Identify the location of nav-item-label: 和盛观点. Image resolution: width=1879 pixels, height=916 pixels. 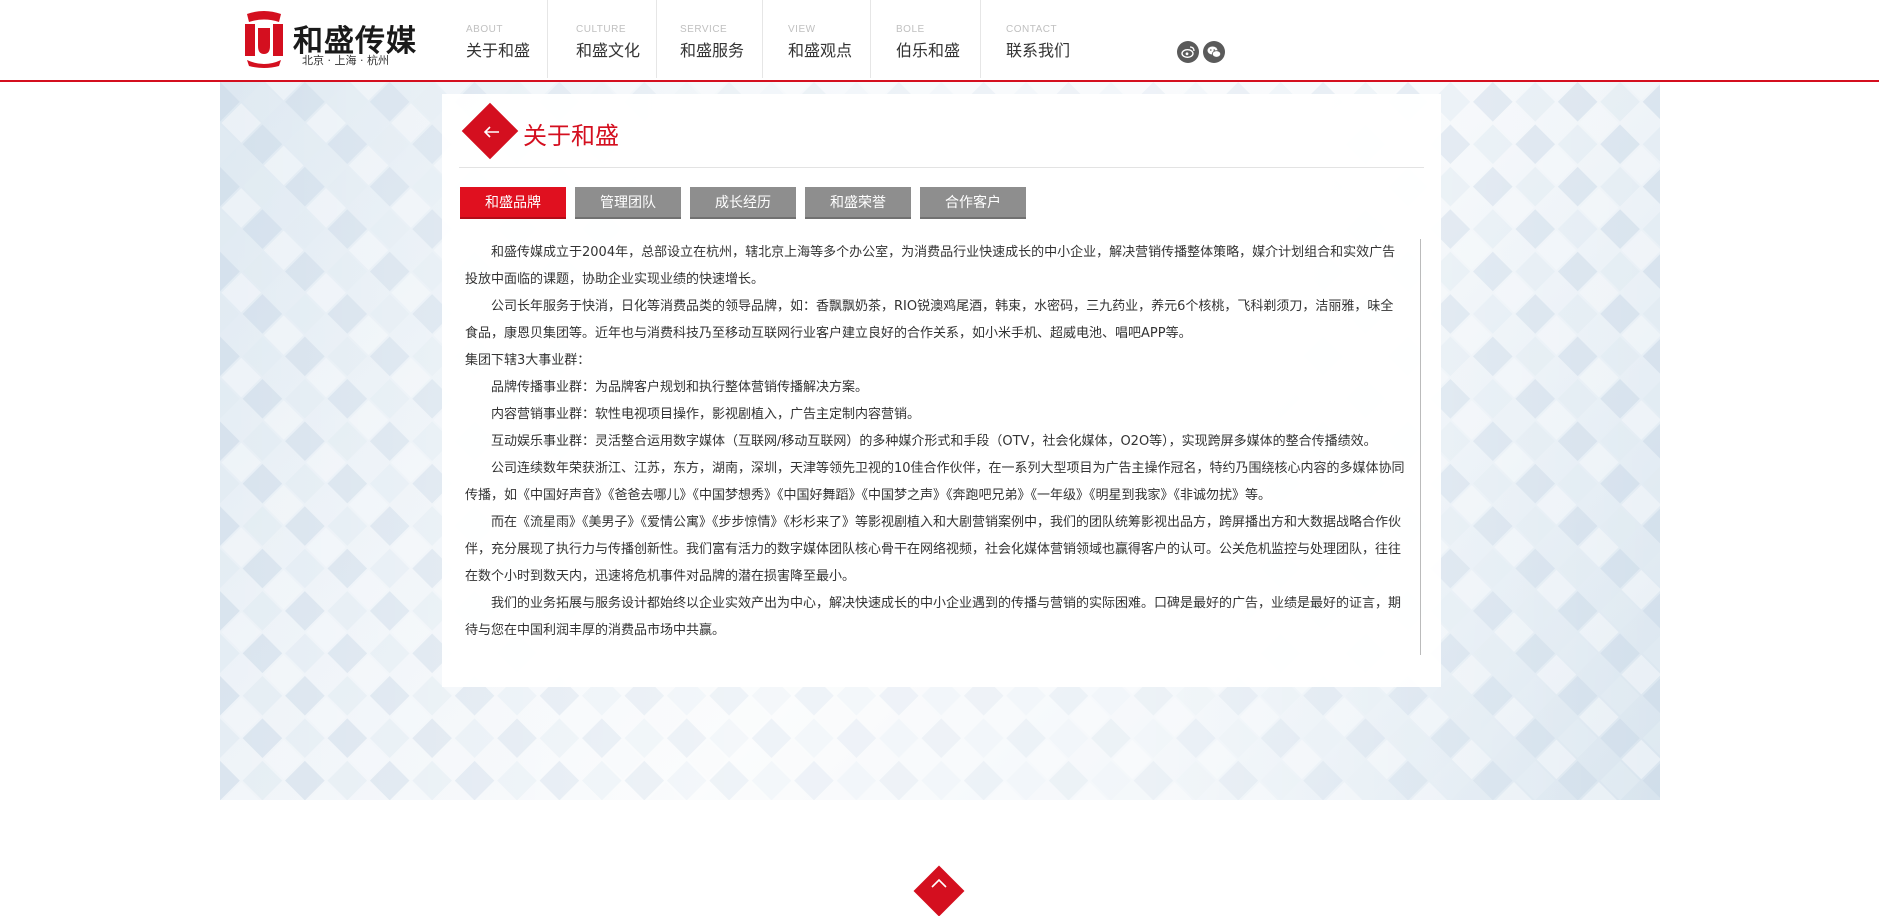
(820, 50).